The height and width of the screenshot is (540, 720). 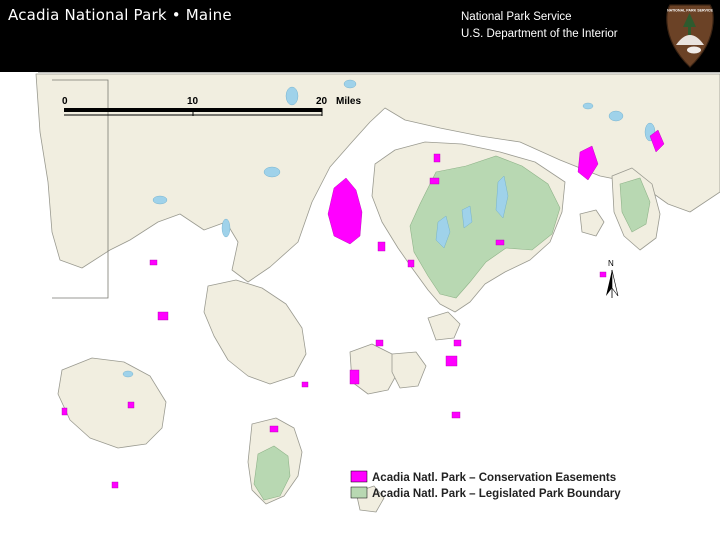 What do you see at coordinates (516, 17) in the screenshot?
I see `agency-name: National Park Service` at bounding box center [516, 17].